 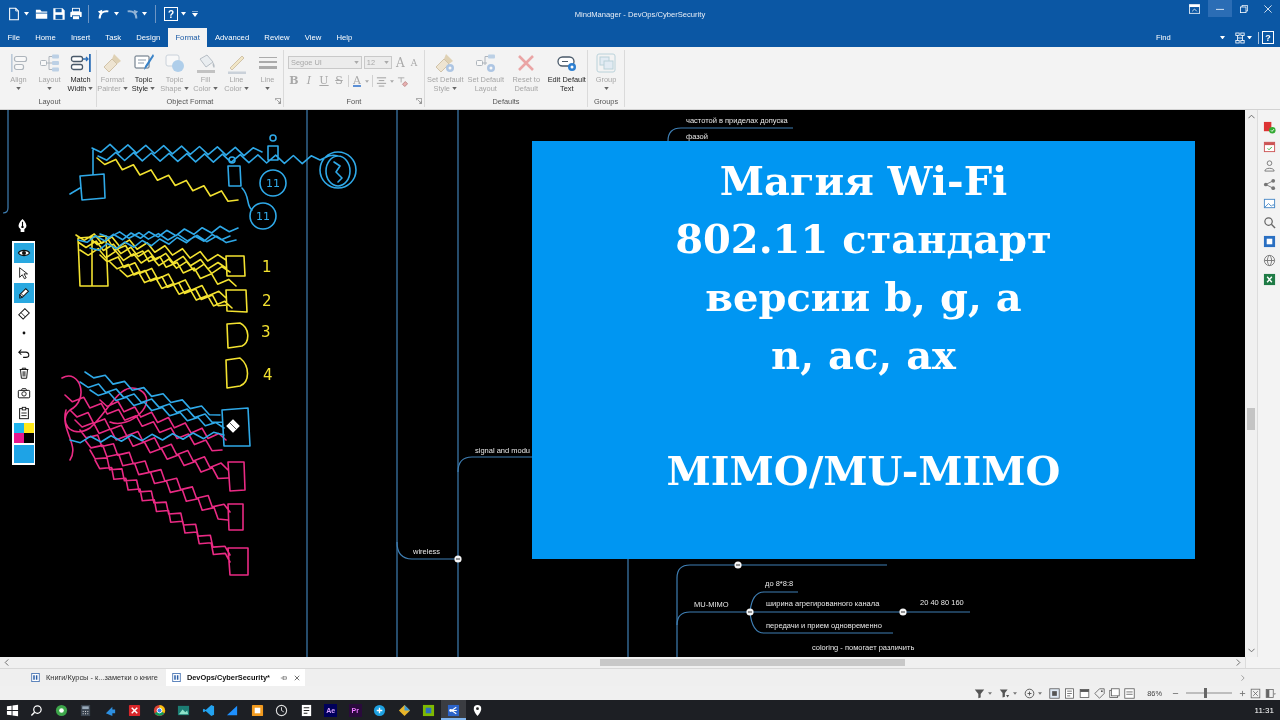 What do you see at coordinates (268, 375) in the screenshot?
I see `handwritten-number: 4` at bounding box center [268, 375].